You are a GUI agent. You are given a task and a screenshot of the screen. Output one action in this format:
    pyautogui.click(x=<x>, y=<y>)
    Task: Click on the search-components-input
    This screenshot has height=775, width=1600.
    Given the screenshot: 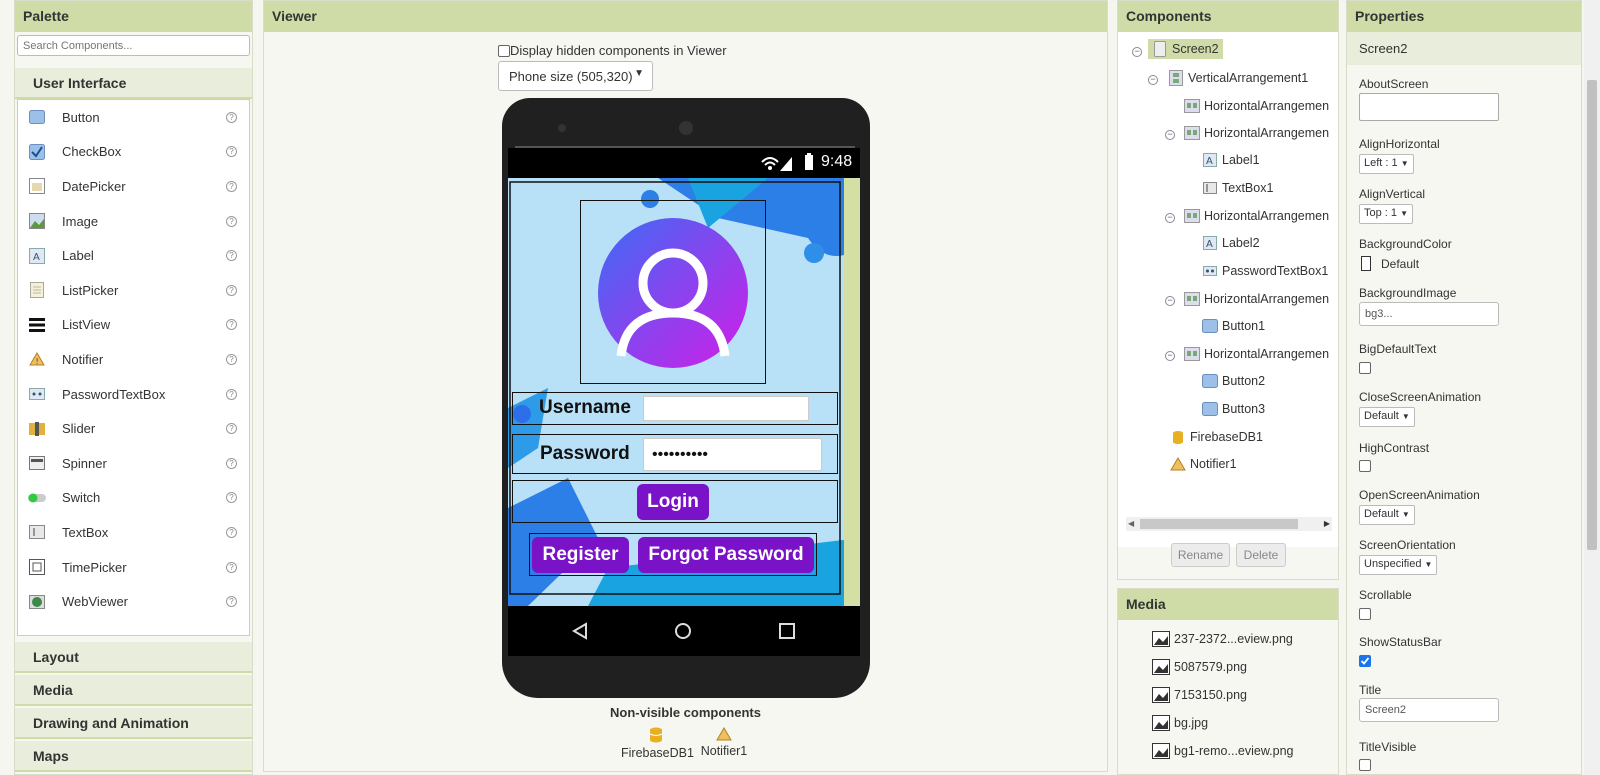 What is the action you would take?
    pyautogui.click(x=133, y=45)
    